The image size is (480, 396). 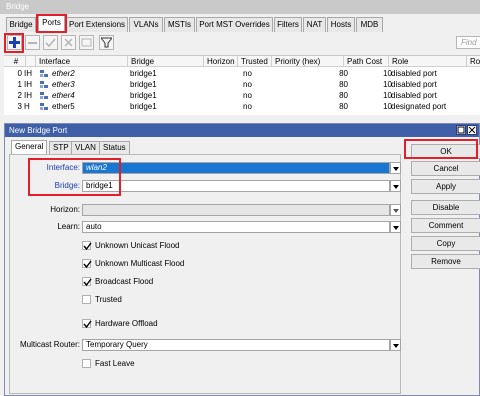 I want to click on col-priority: Priority (hex), so click(x=308, y=61).